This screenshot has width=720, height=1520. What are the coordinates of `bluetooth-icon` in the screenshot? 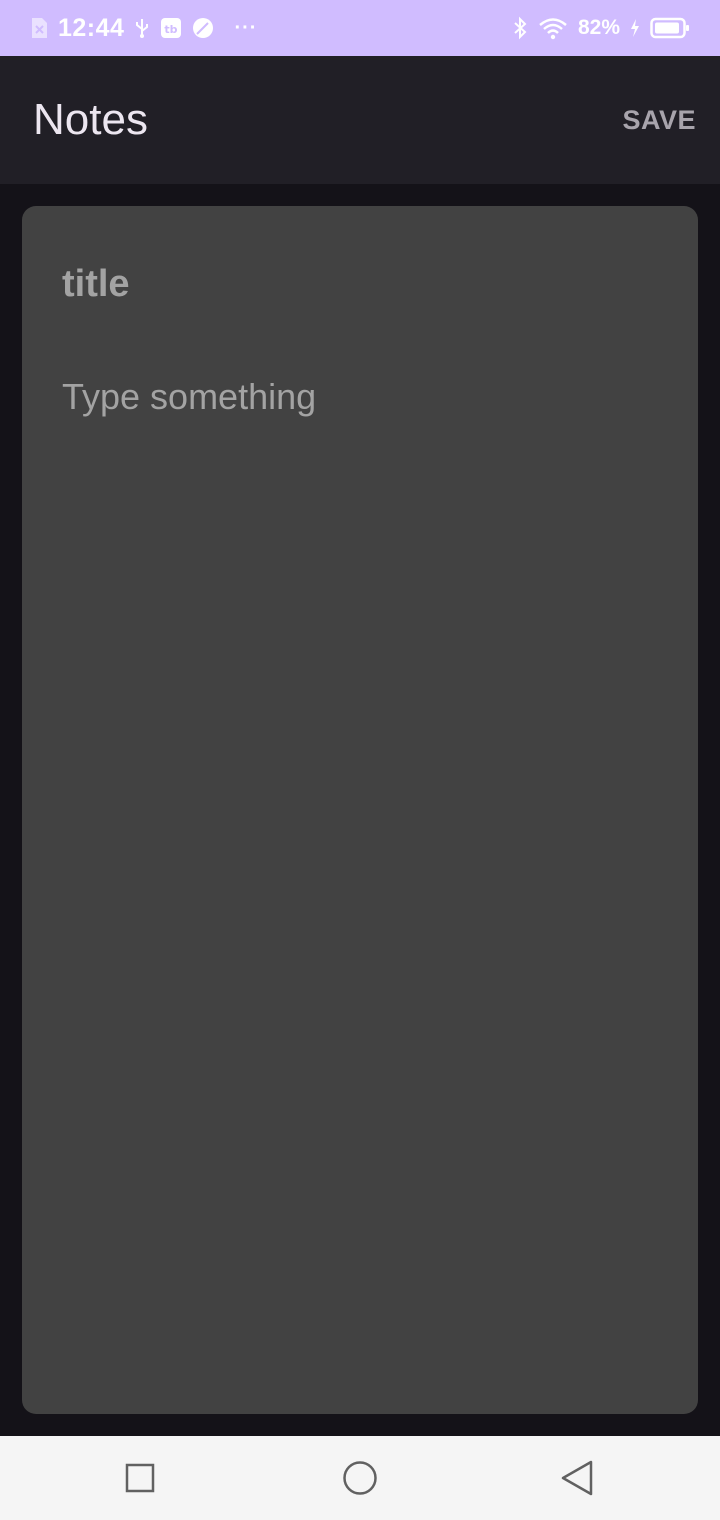 It's located at (520, 28).